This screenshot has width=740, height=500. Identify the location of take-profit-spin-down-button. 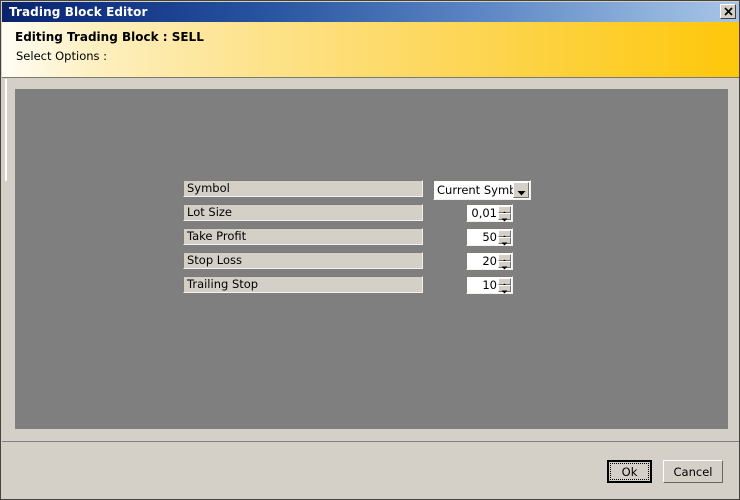
(504, 241).